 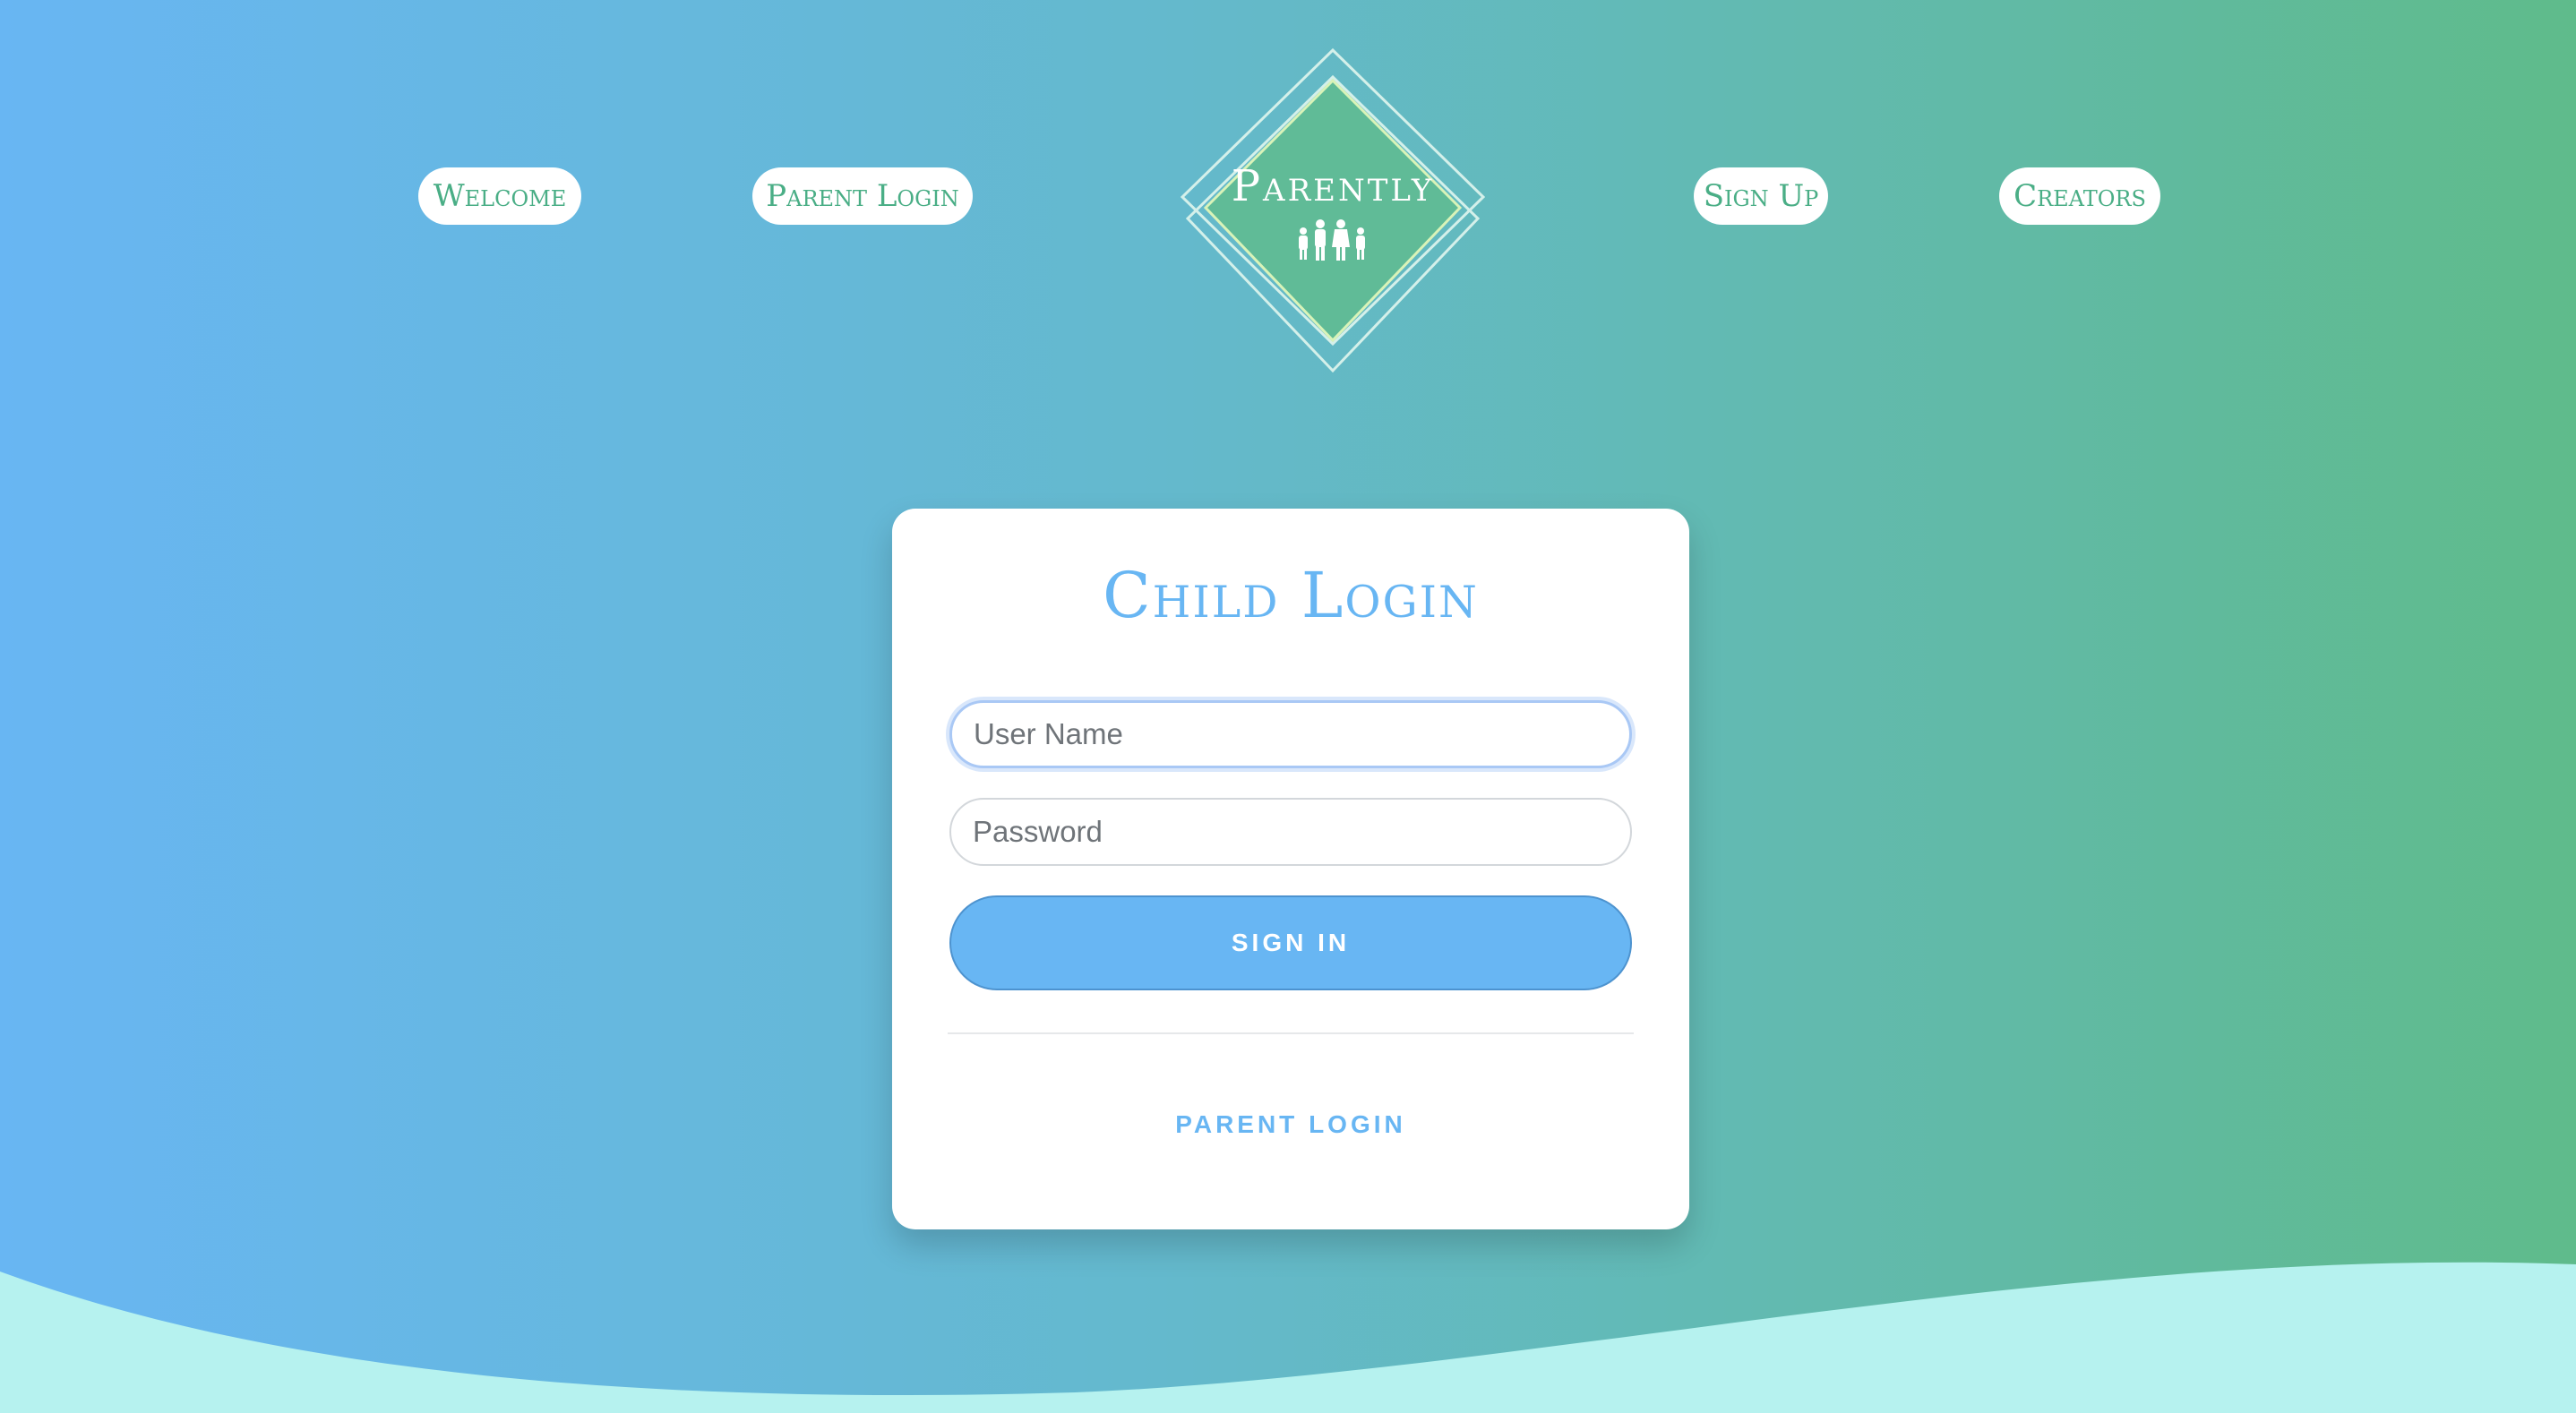 I want to click on divider, so click(x=1291, y=1033).